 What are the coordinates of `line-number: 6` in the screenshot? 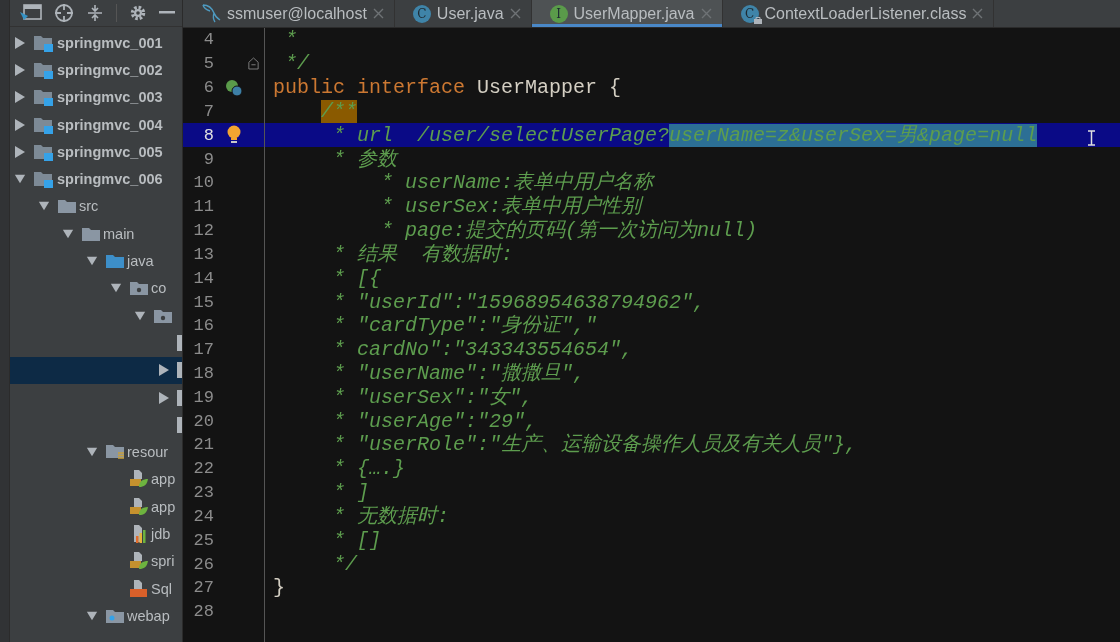 It's located at (208, 88).